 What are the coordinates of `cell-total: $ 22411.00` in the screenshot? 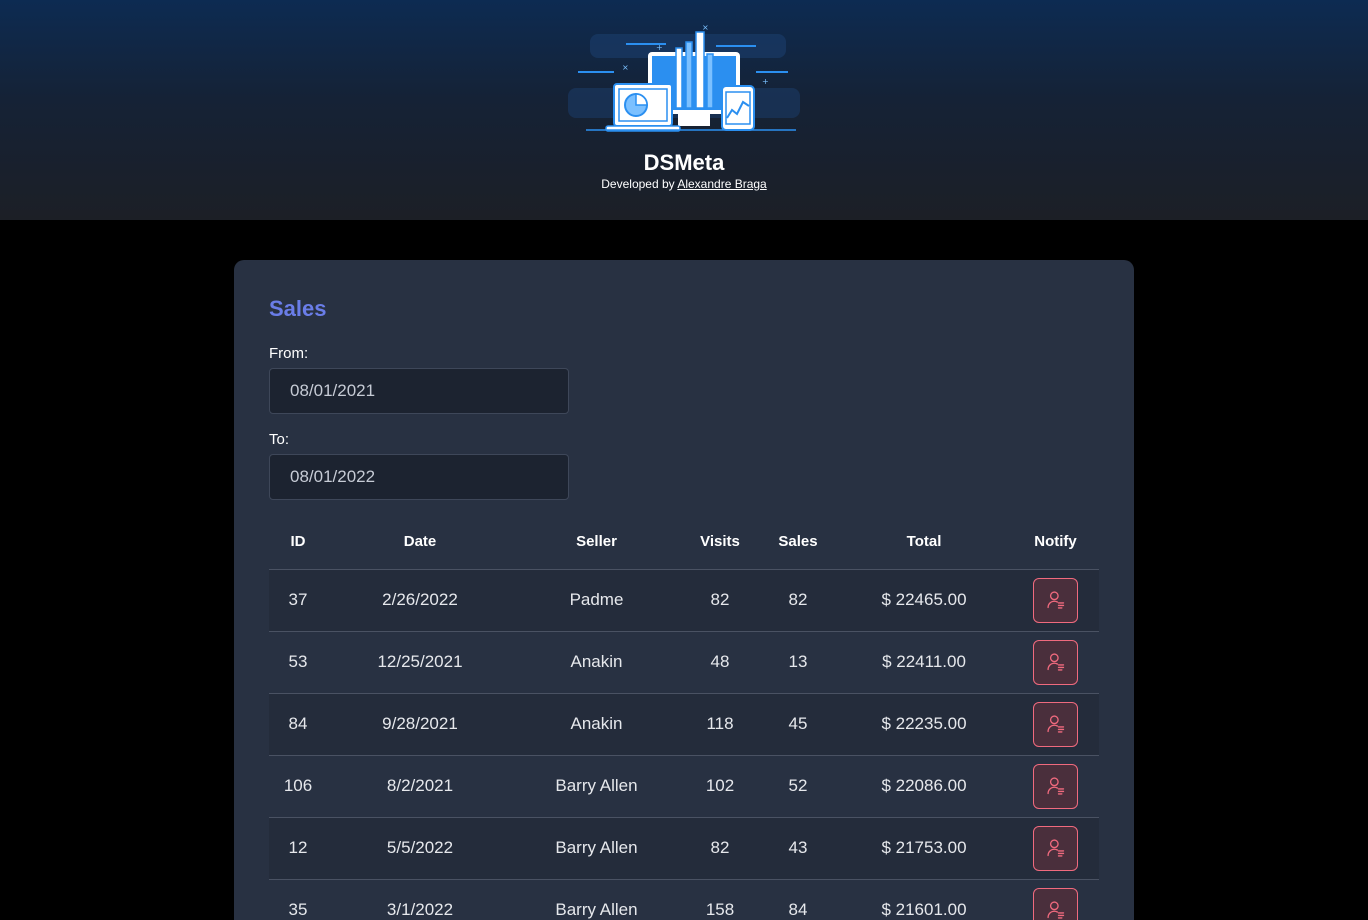 It's located at (924, 662).